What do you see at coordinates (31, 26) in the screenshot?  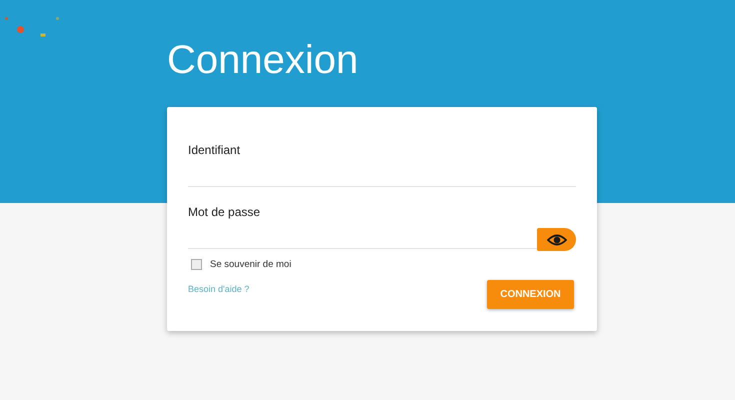 I see `confetti-drawing` at bounding box center [31, 26].